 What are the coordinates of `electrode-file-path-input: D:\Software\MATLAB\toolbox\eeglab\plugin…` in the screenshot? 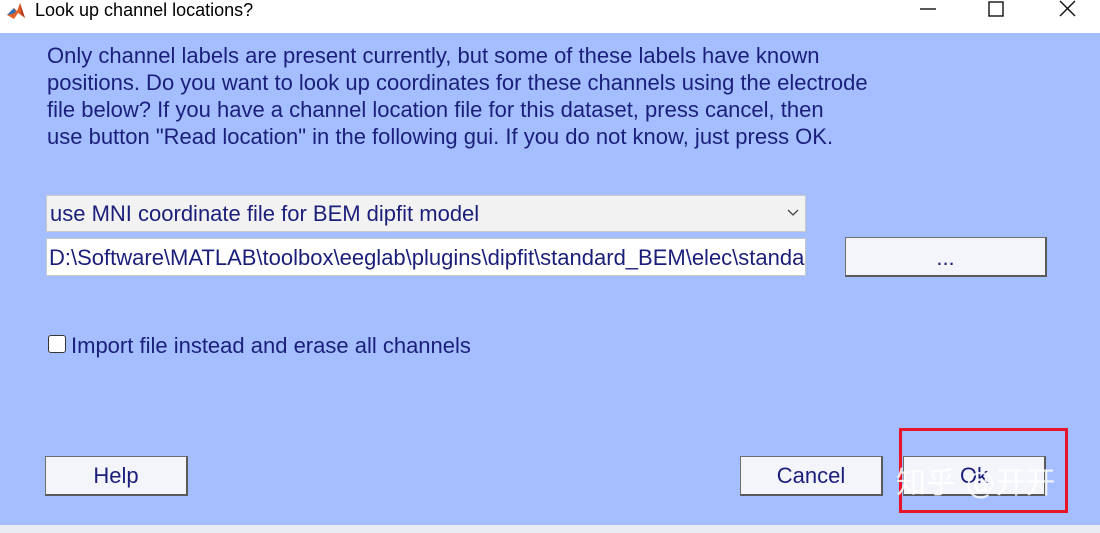 It's located at (426, 257).